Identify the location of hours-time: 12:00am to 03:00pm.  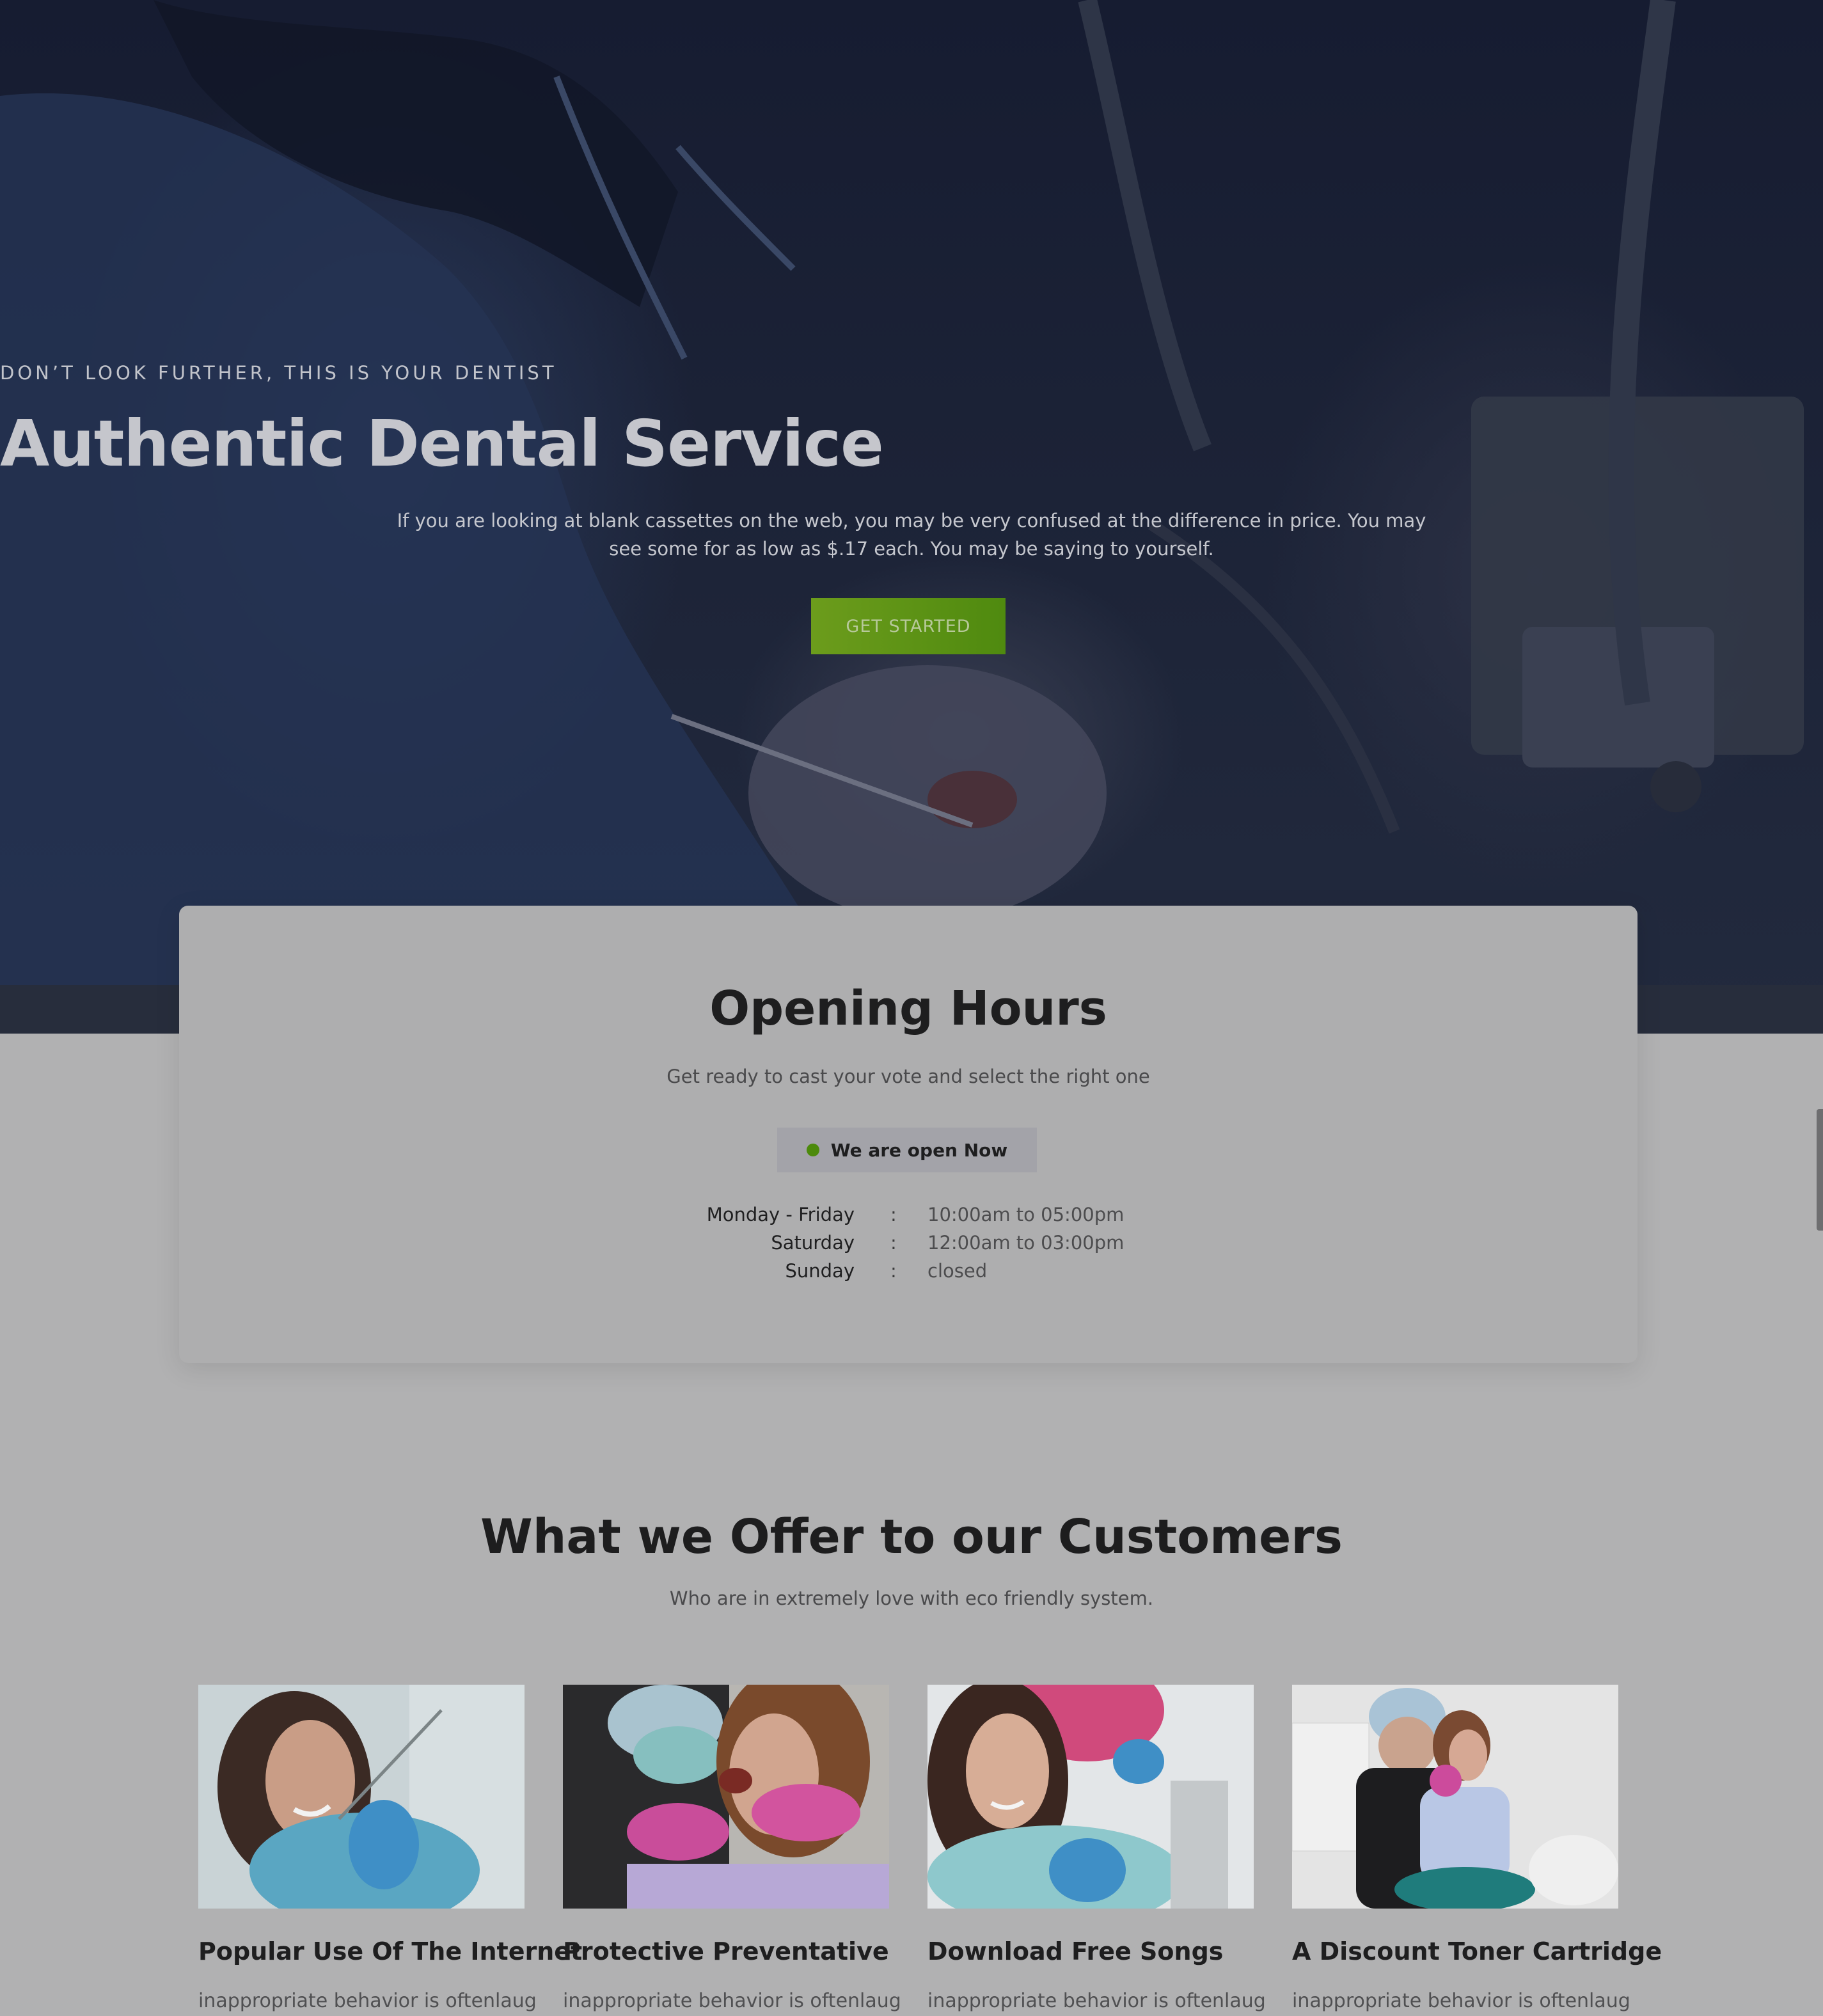
(1026, 1243).